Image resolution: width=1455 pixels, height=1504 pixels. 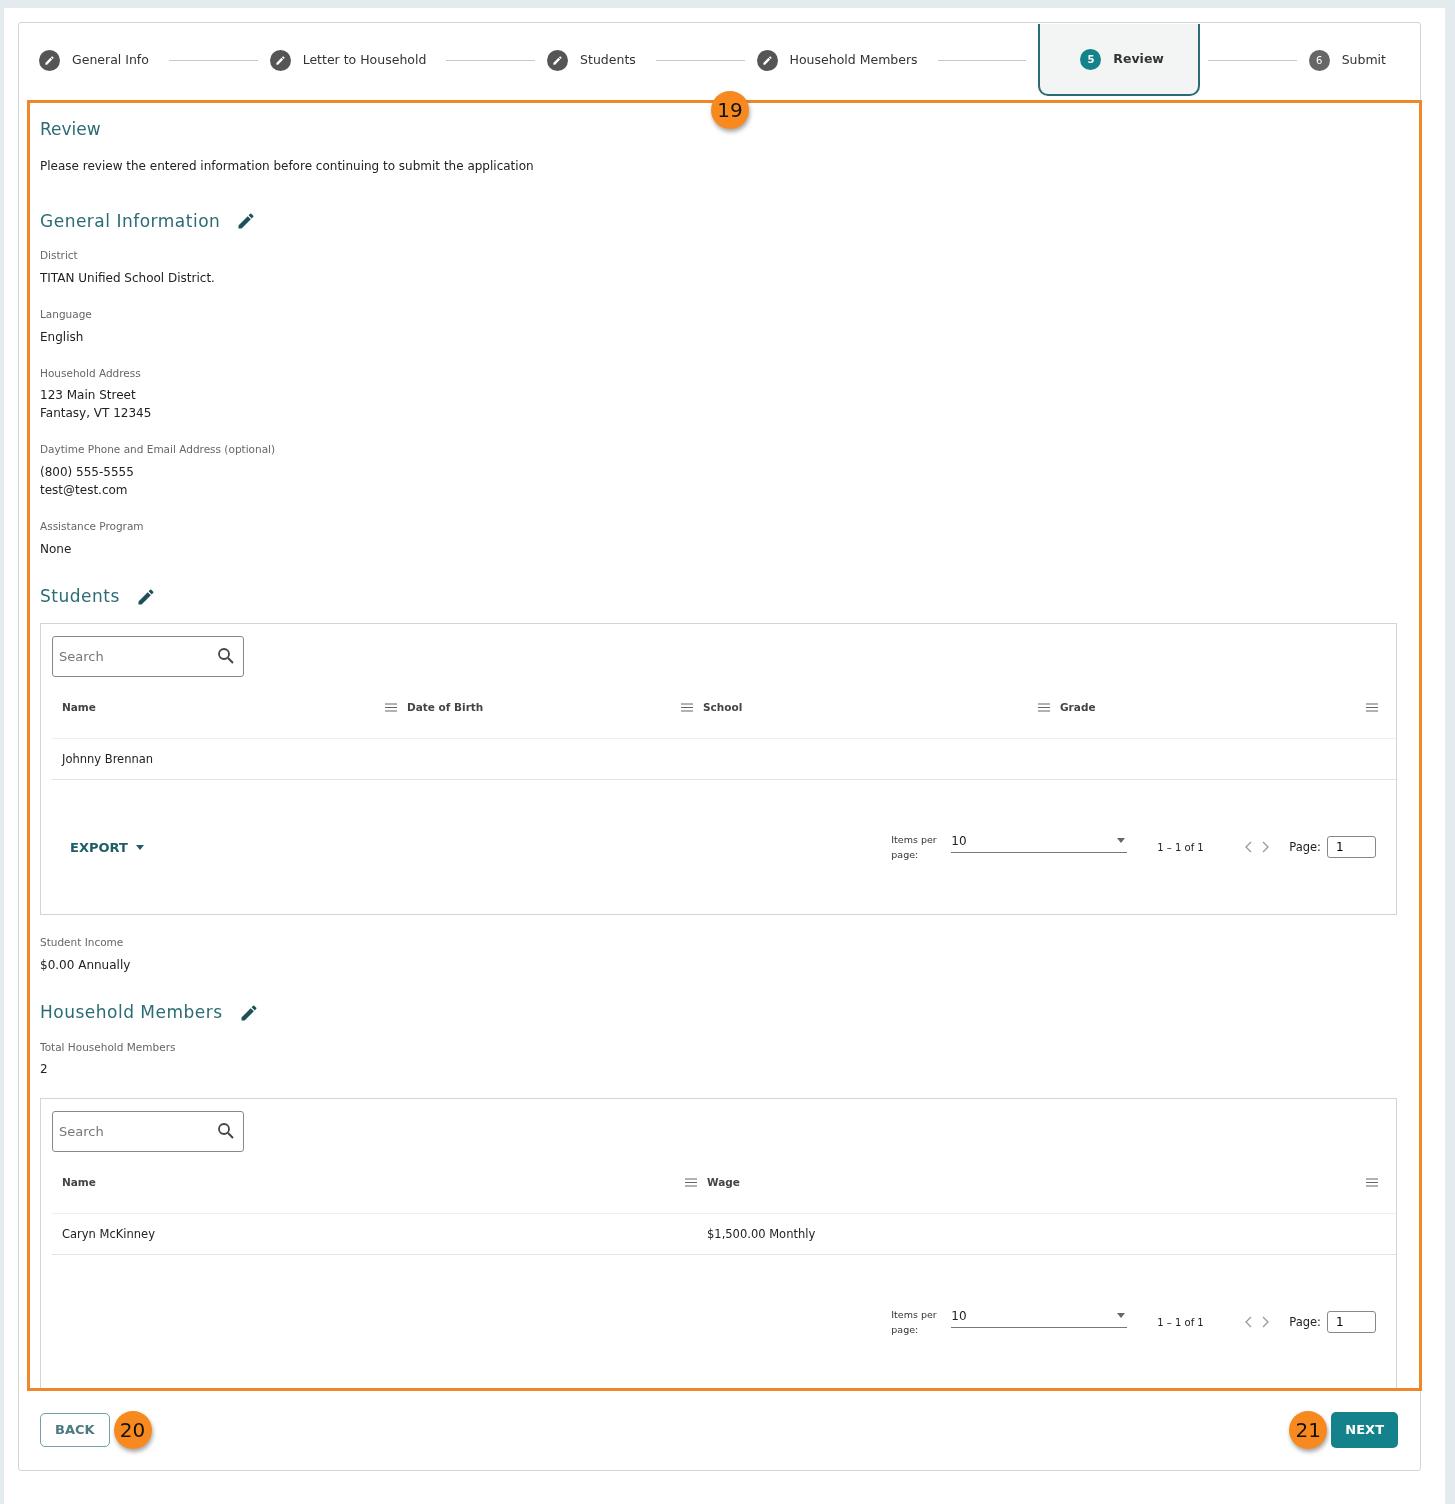 I want to click on callout-marker: 19, so click(x=730, y=110).